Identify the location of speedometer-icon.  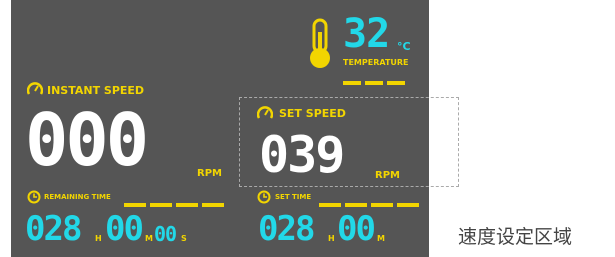
(35, 88).